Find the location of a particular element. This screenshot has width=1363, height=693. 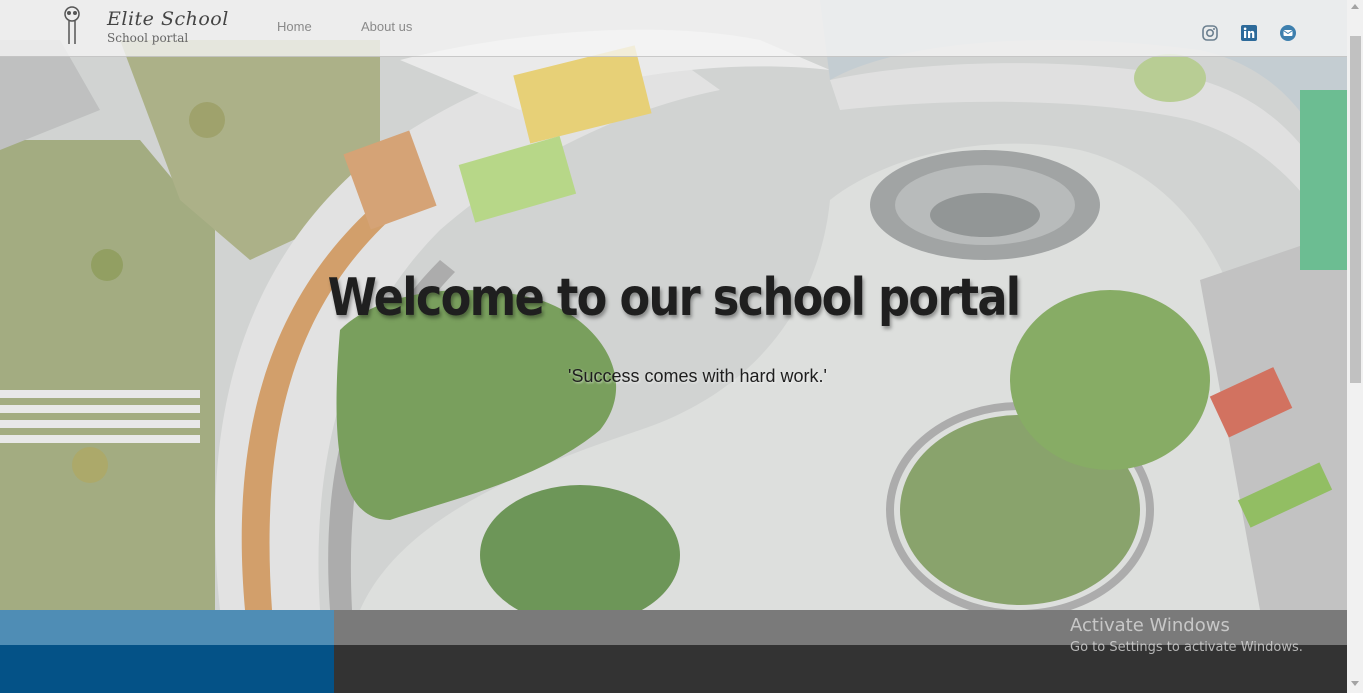

nav-home-link: Home is located at coordinates (294, 26).